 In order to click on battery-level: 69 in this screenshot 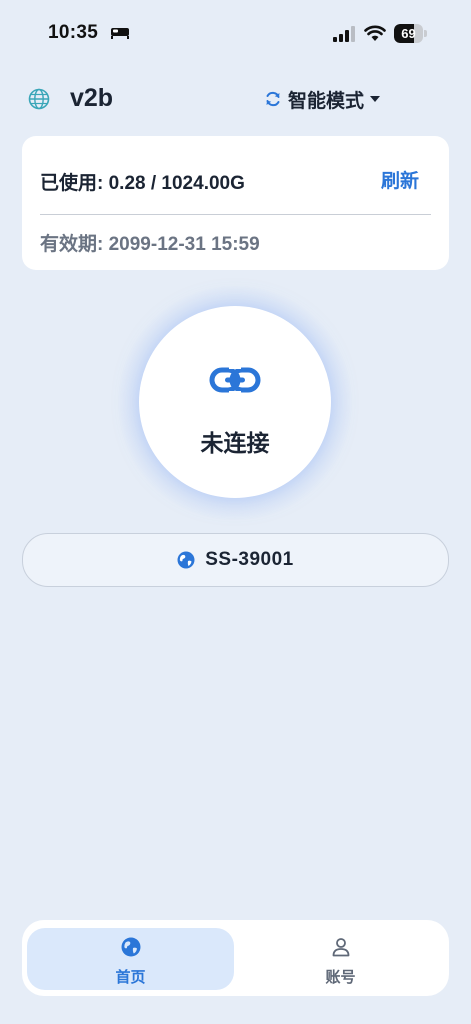, I will do `click(408, 33)`.